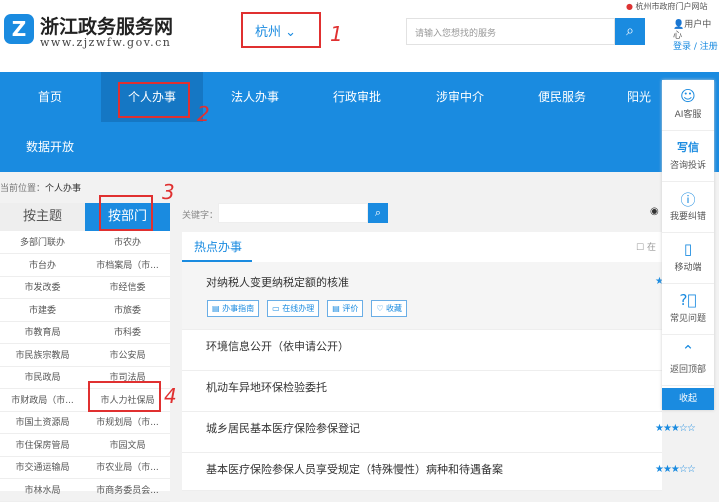 This screenshot has width=719, height=502. Describe the element at coordinates (688, 156) in the screenshot. I see `consult-button: 写信 咨询投诉` at that location.